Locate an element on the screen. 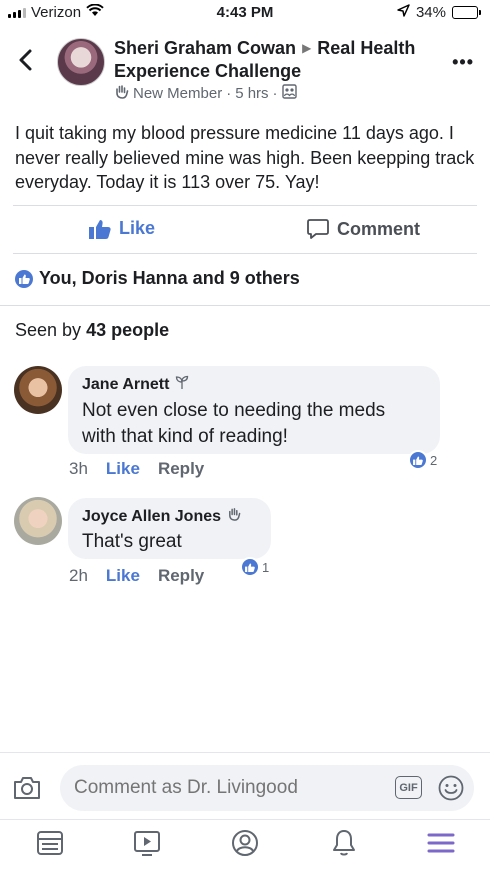  emoji-button is located at coordinates (451, 788).